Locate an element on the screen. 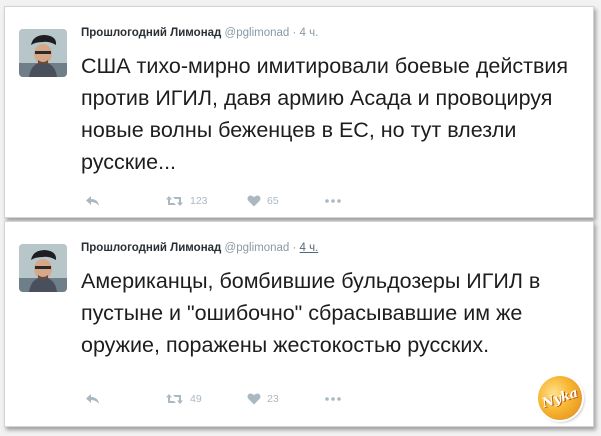 The height and width of the screenshot is (436, 601). watermark-text: Nyka is located at coordinates (560, 398).